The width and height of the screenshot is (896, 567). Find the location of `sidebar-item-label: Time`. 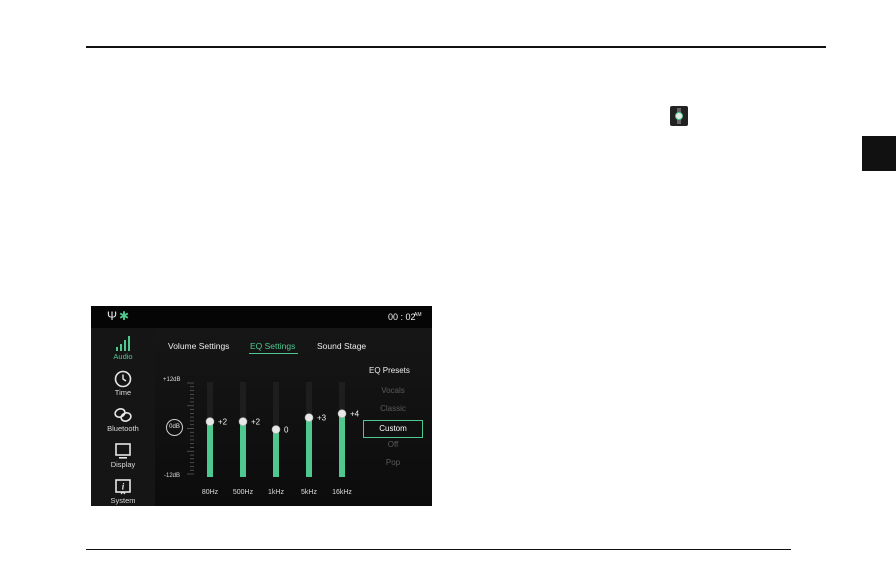

sidebar-item-label: Time is located at coordinates (123, 392).